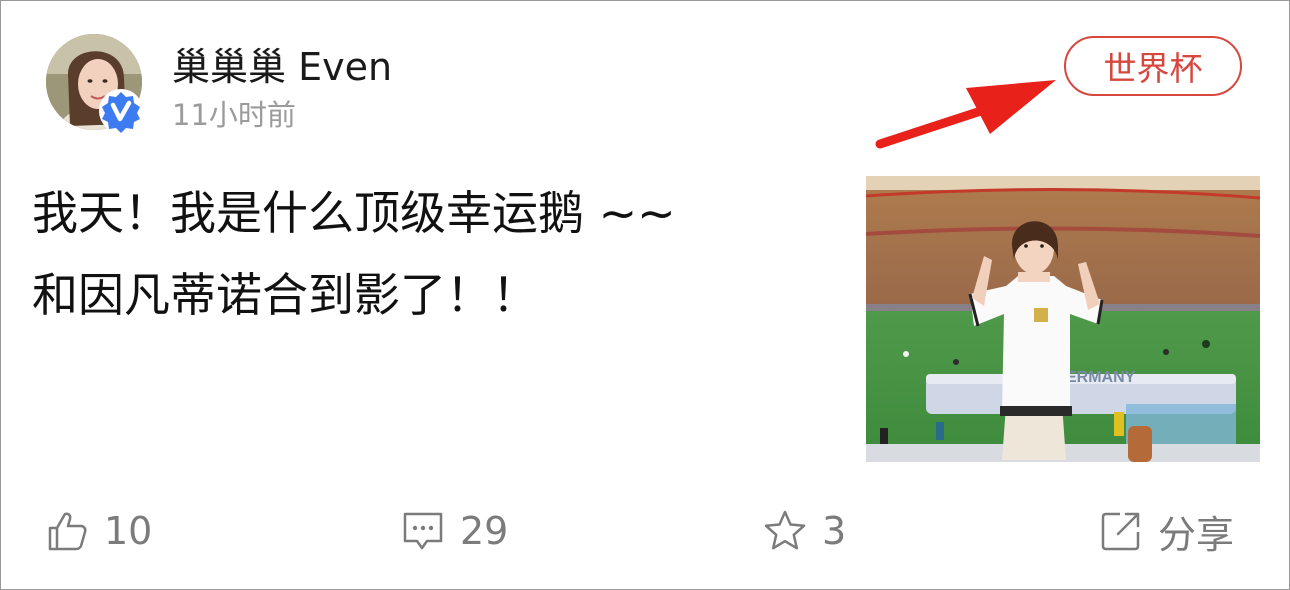 The width and height of the screenshot is (1290, 590). Describe the element at coordinates (128, 531) in the screenshot. I see `like-count: 10` at that location.